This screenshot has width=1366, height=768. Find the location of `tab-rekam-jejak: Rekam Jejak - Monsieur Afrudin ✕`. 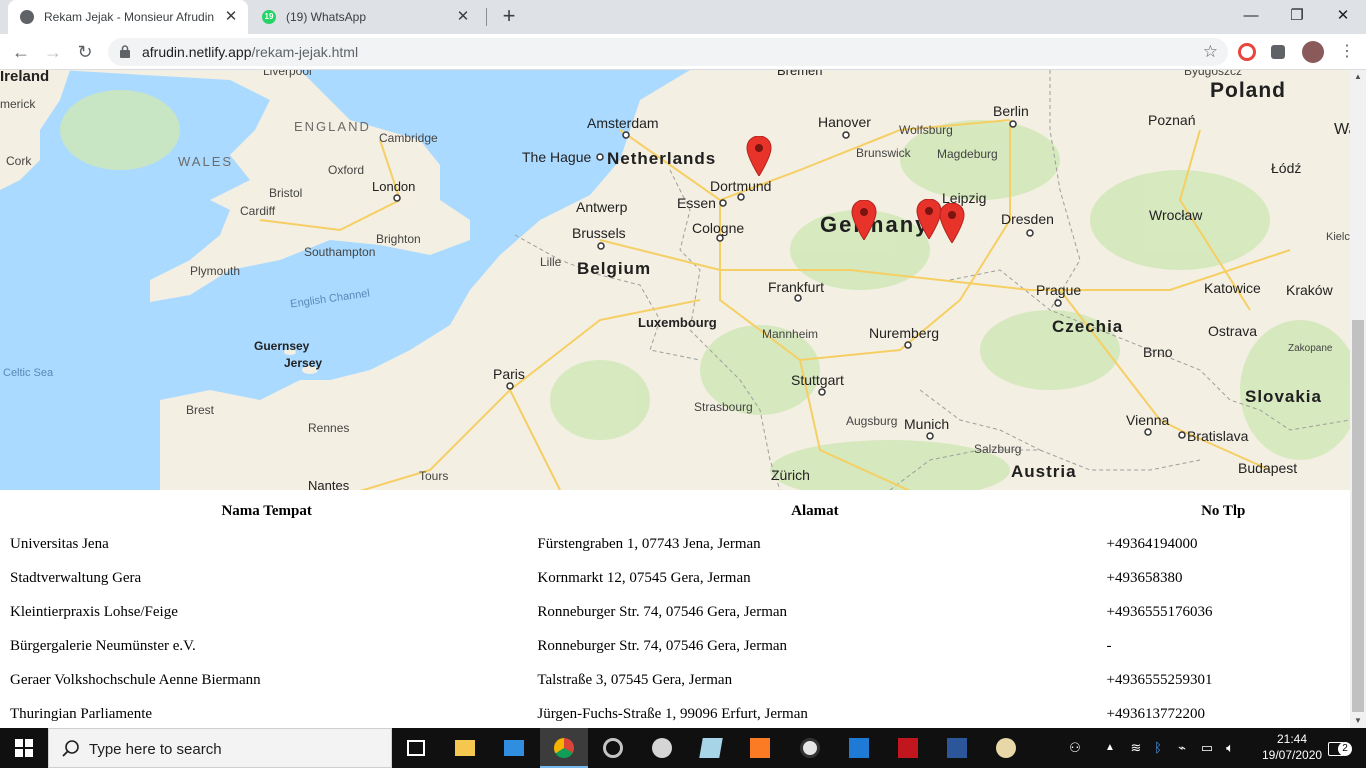

tab-rekam-jejak: Rekam Jejak - Monsieur Afrudin ✕ is located at coordinates (128, 17).